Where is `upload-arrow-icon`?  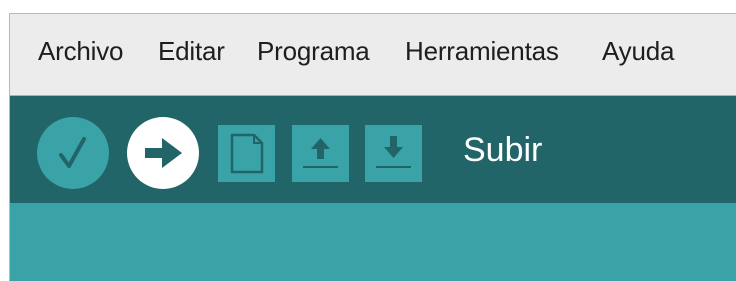
upload-arrow-icon is located at coordinates (320, 153).